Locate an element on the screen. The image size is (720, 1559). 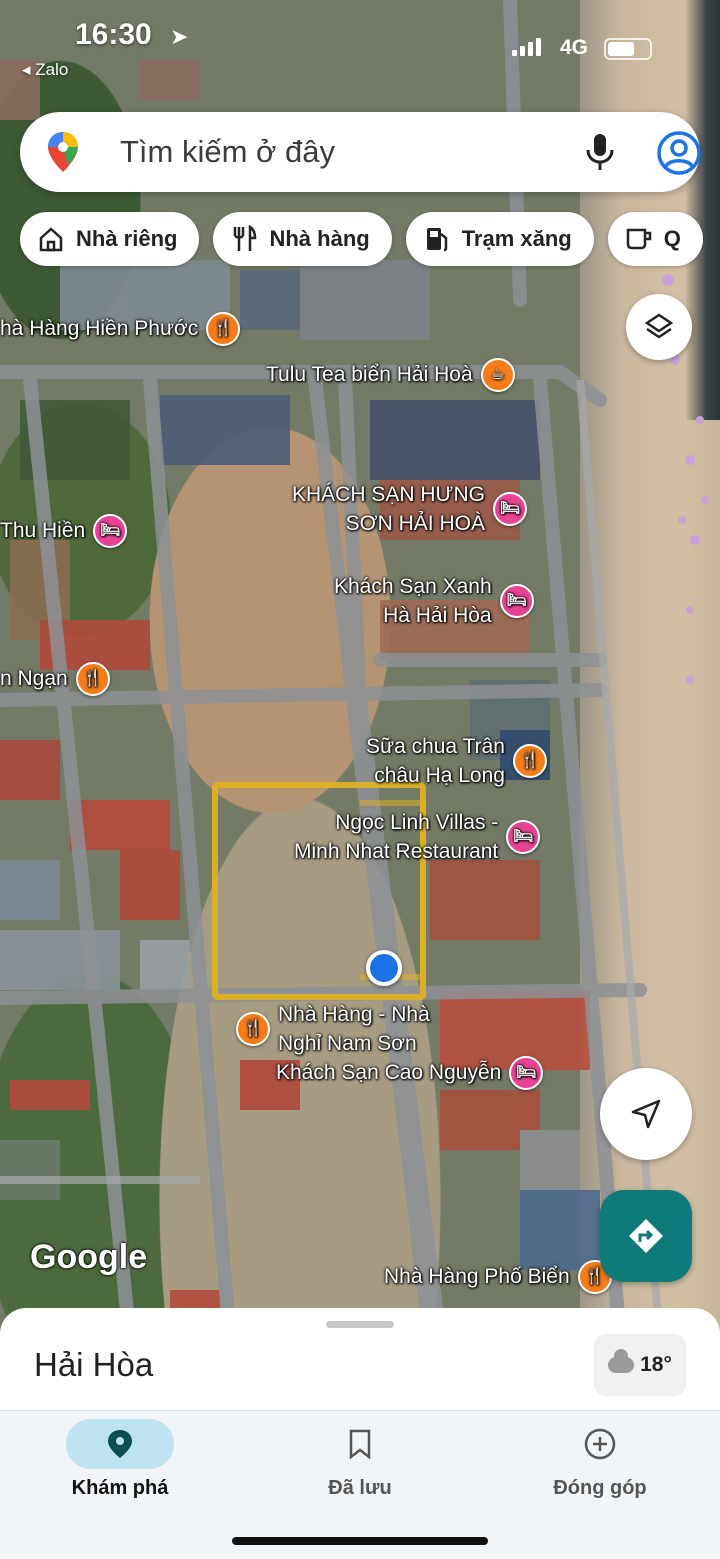
poi-hung-son: KHÁCH SẠN HƯNG SƠN HẢI HOÀ 🛏 is located at coordinates (409, 509).